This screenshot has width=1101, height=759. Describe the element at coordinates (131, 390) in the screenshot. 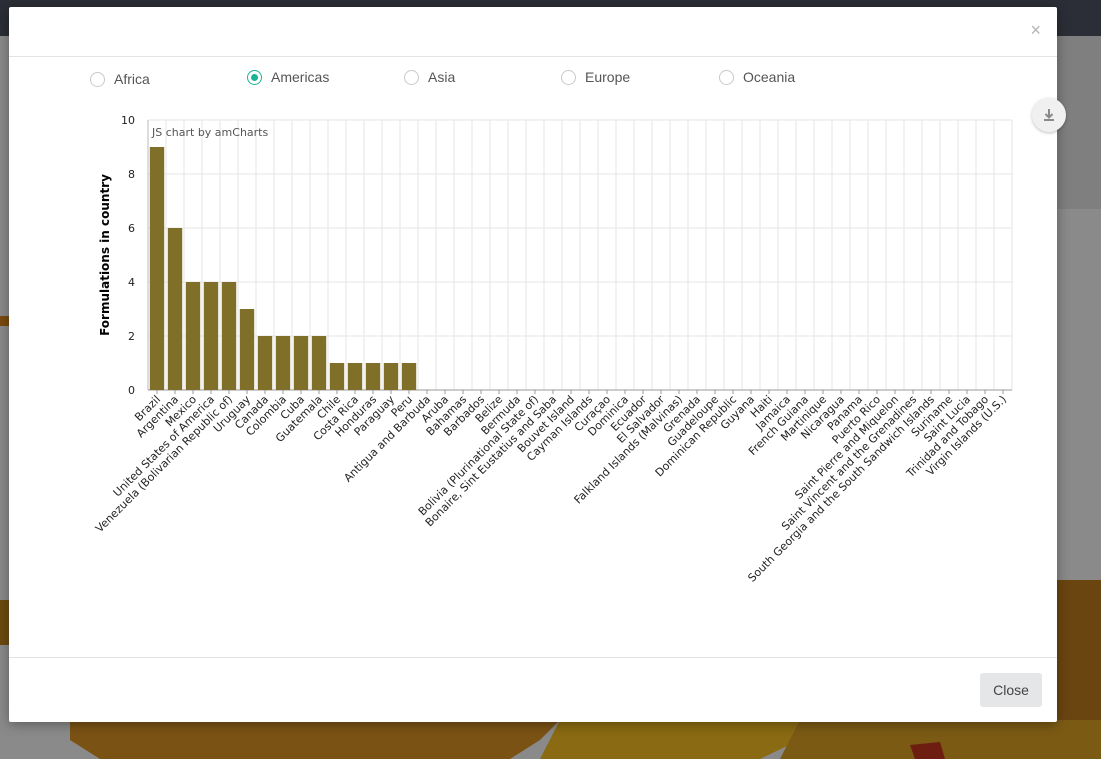

I see `y-tick-label: 0` at that location.